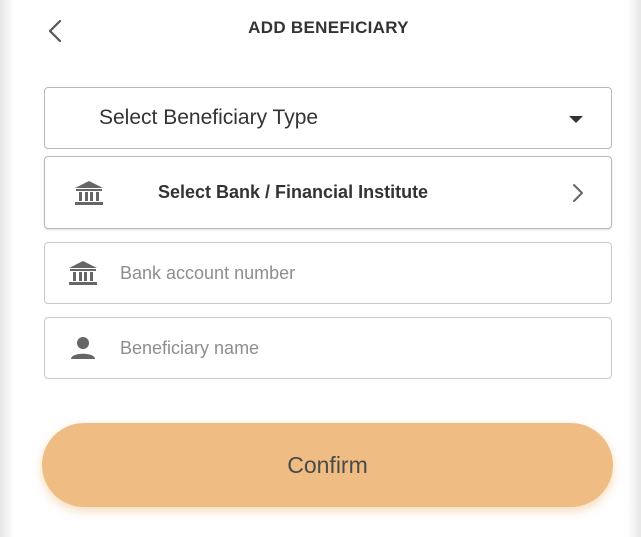  Describe the element at coordinates (83, 348) in the screenshot. I see `person-icon` at that location.